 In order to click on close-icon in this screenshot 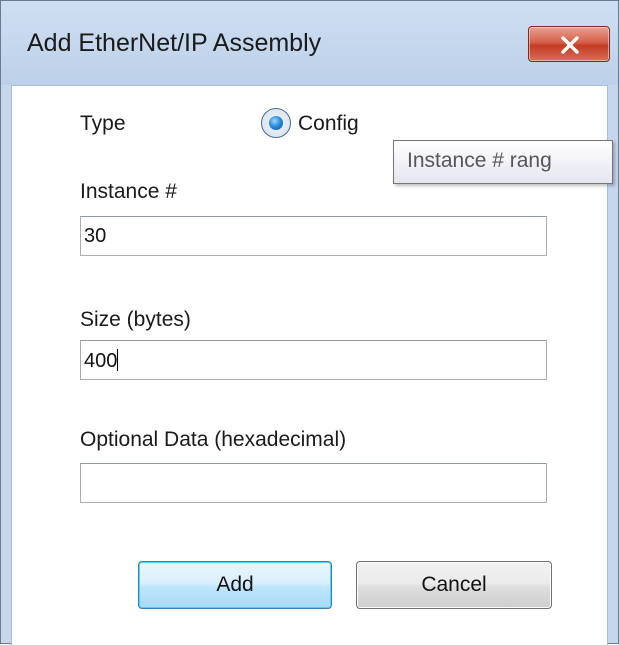, I will do `click(570, 45)`.